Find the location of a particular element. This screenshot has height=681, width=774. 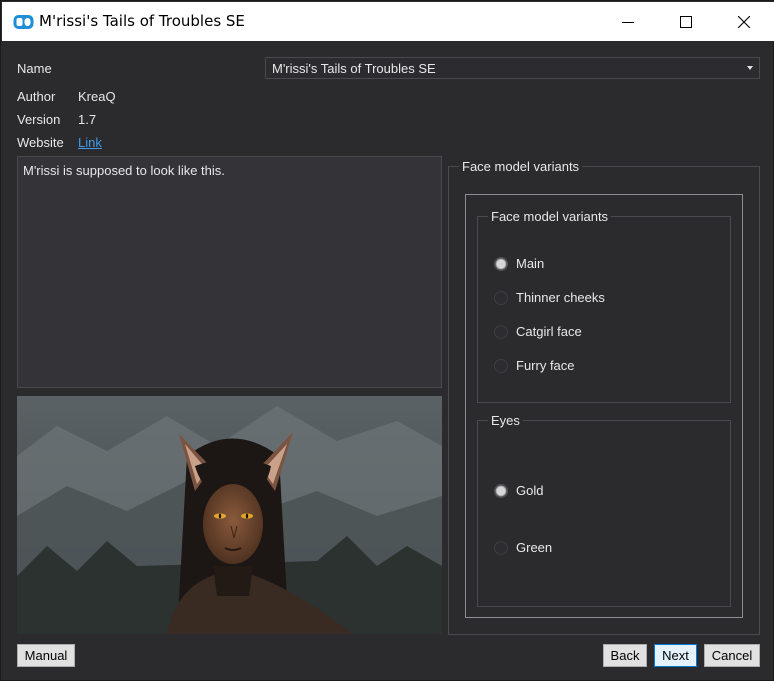

radio-option-furry-face: Furry face is located at coordinates (534, 365).